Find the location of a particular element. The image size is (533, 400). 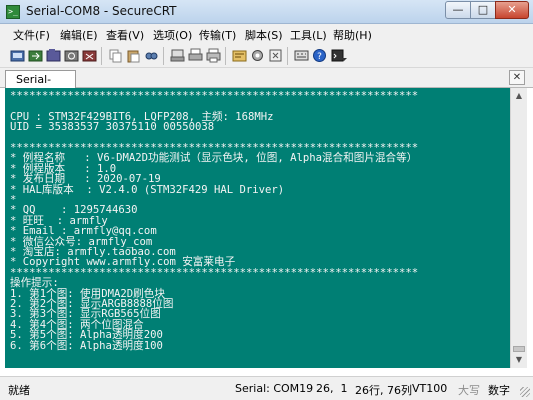

quick-connect-icon is located at coordinates (35, 55).